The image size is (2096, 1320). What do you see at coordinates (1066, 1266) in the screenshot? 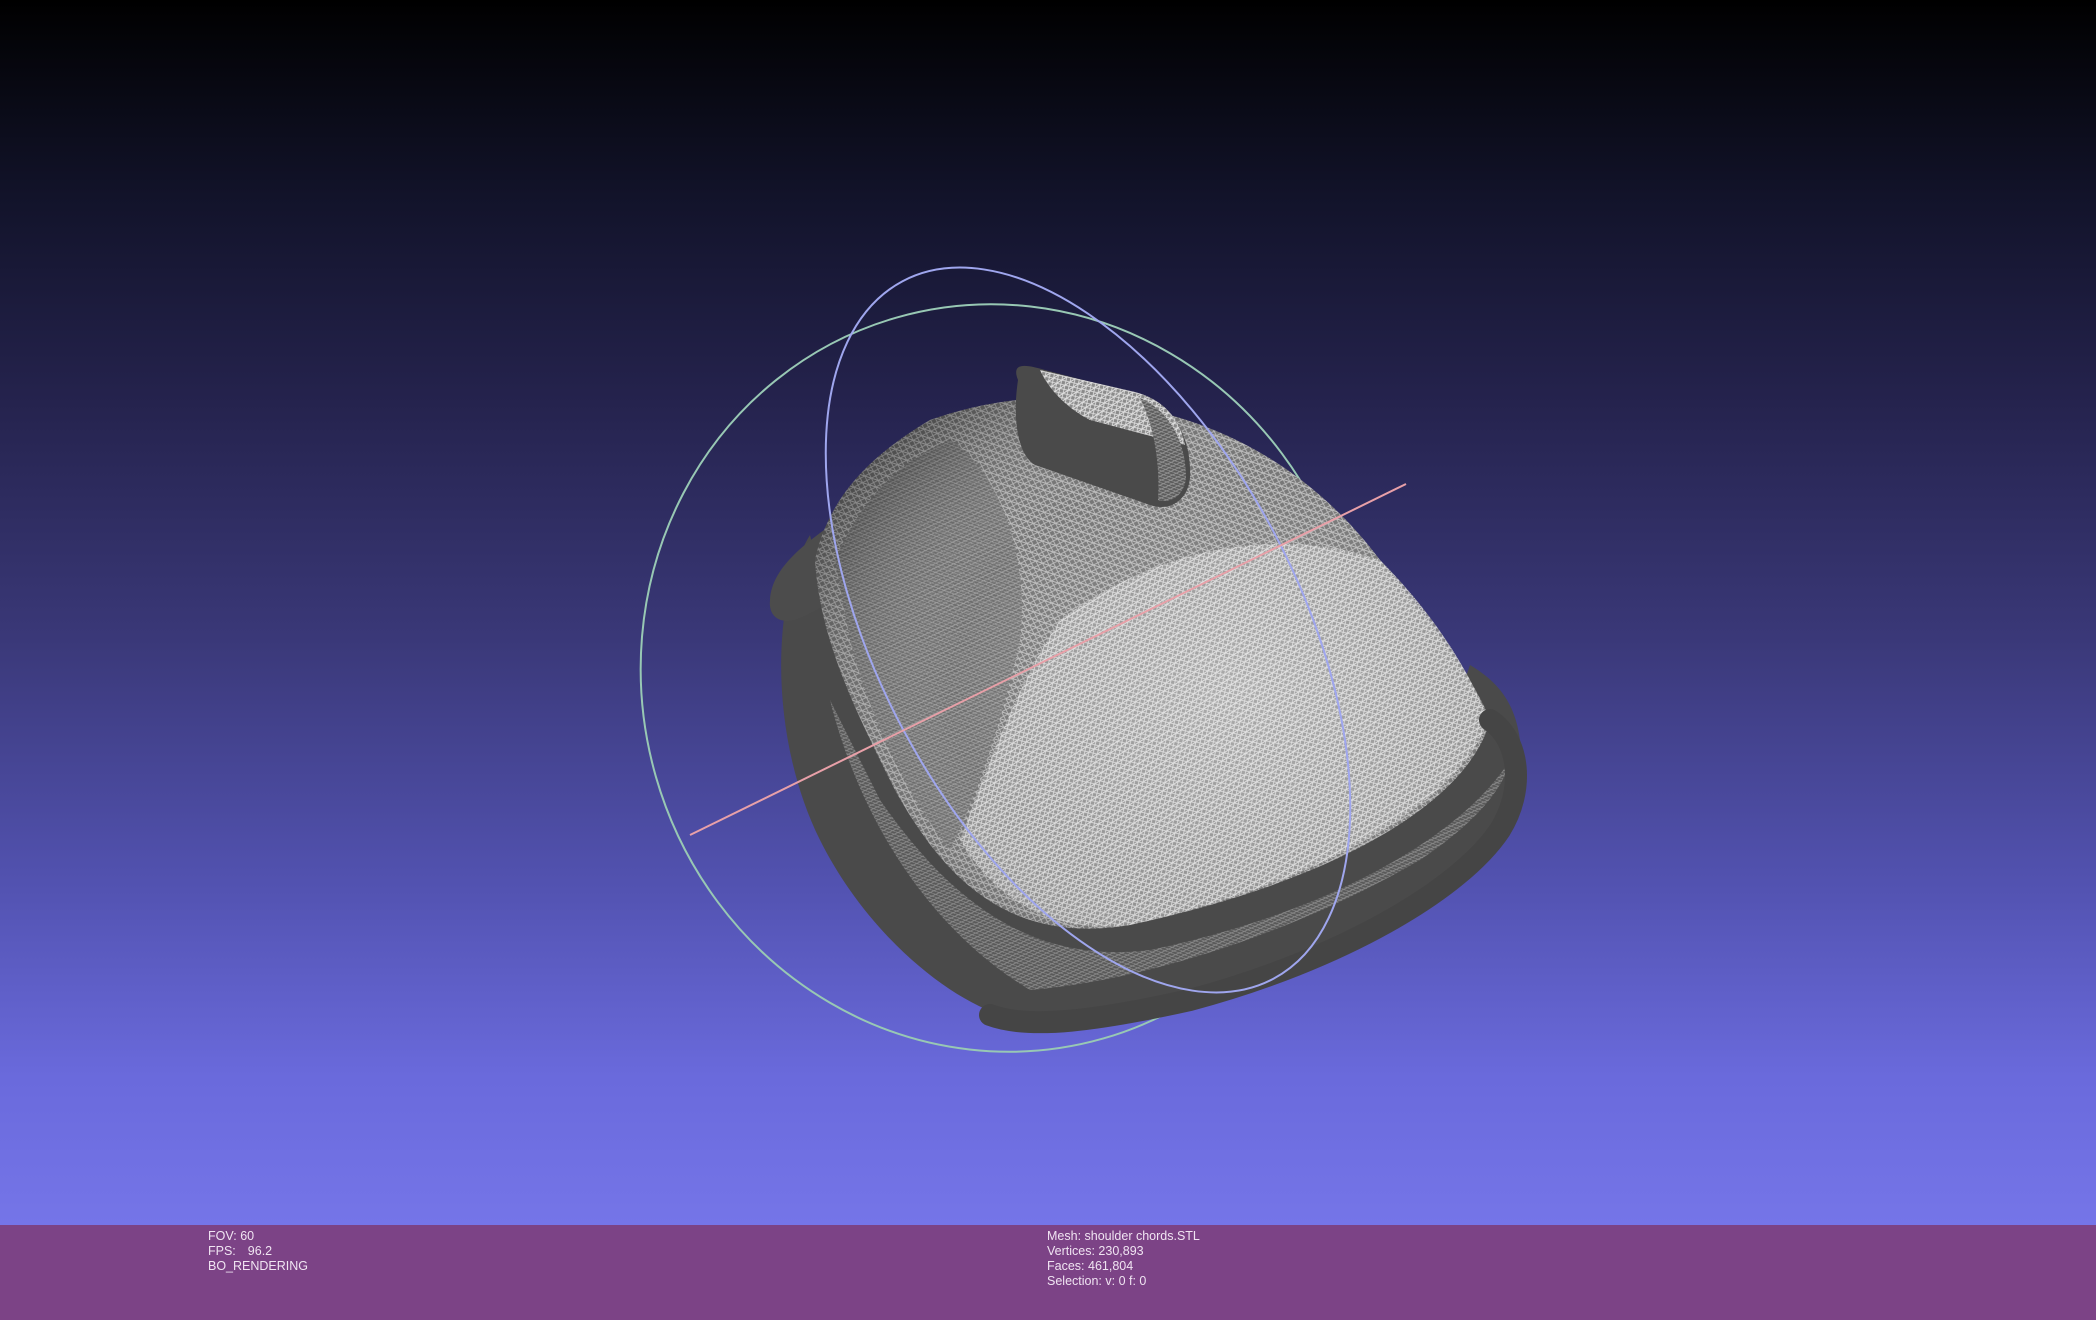
I see `faces-label: Faces:` at bounding box center [1066, 1266].